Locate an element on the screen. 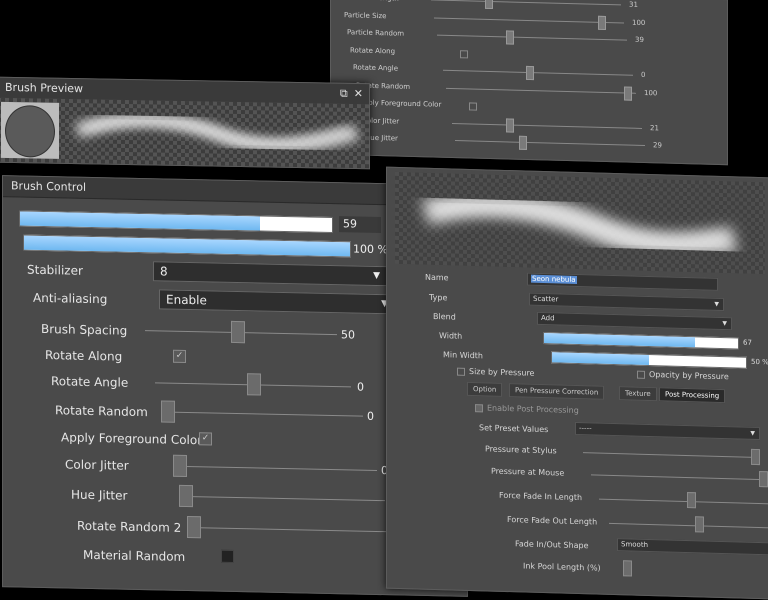 This screenshot has height=600, width=768. tab-pen-pressure-correction: Pen Pressure Correction is located at coordinates (556, 391).